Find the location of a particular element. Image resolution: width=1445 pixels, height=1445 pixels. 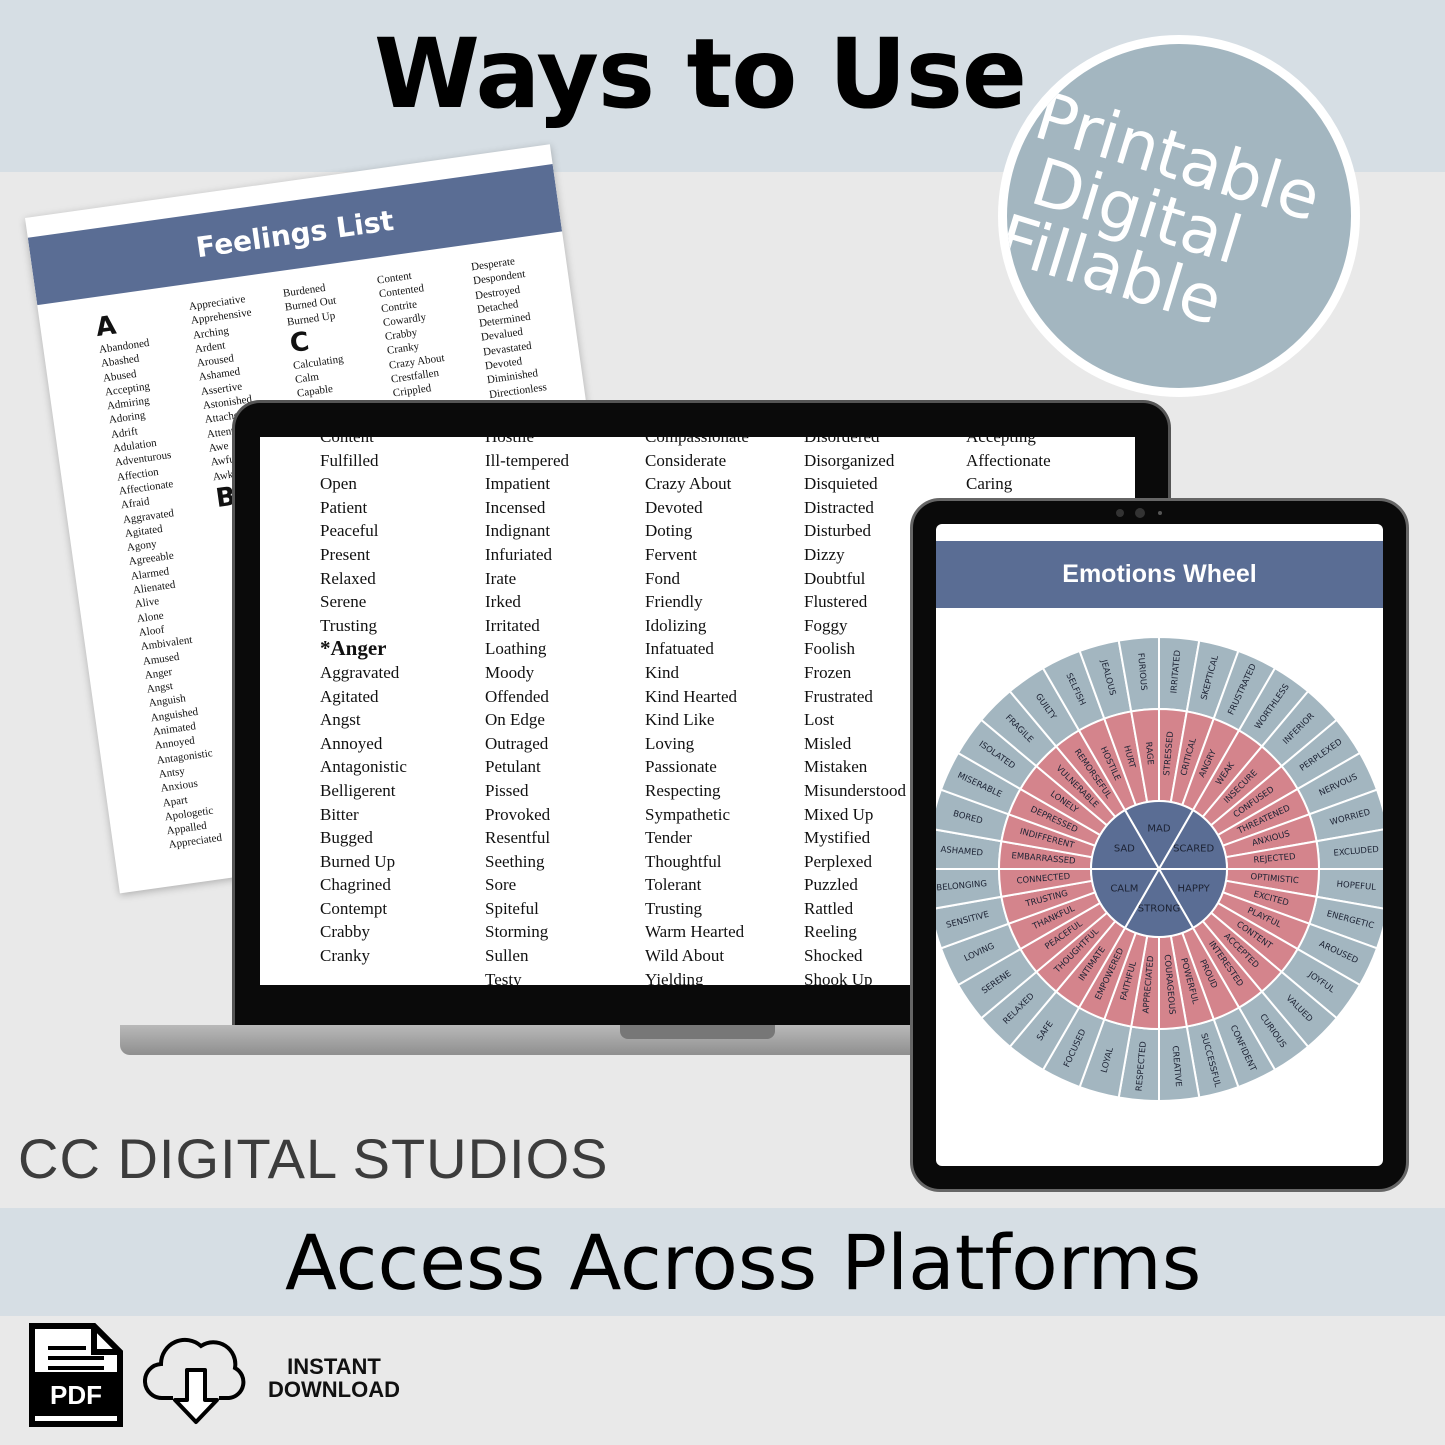

feeling-word: Antagonistic is located at coordinates (363, 767).